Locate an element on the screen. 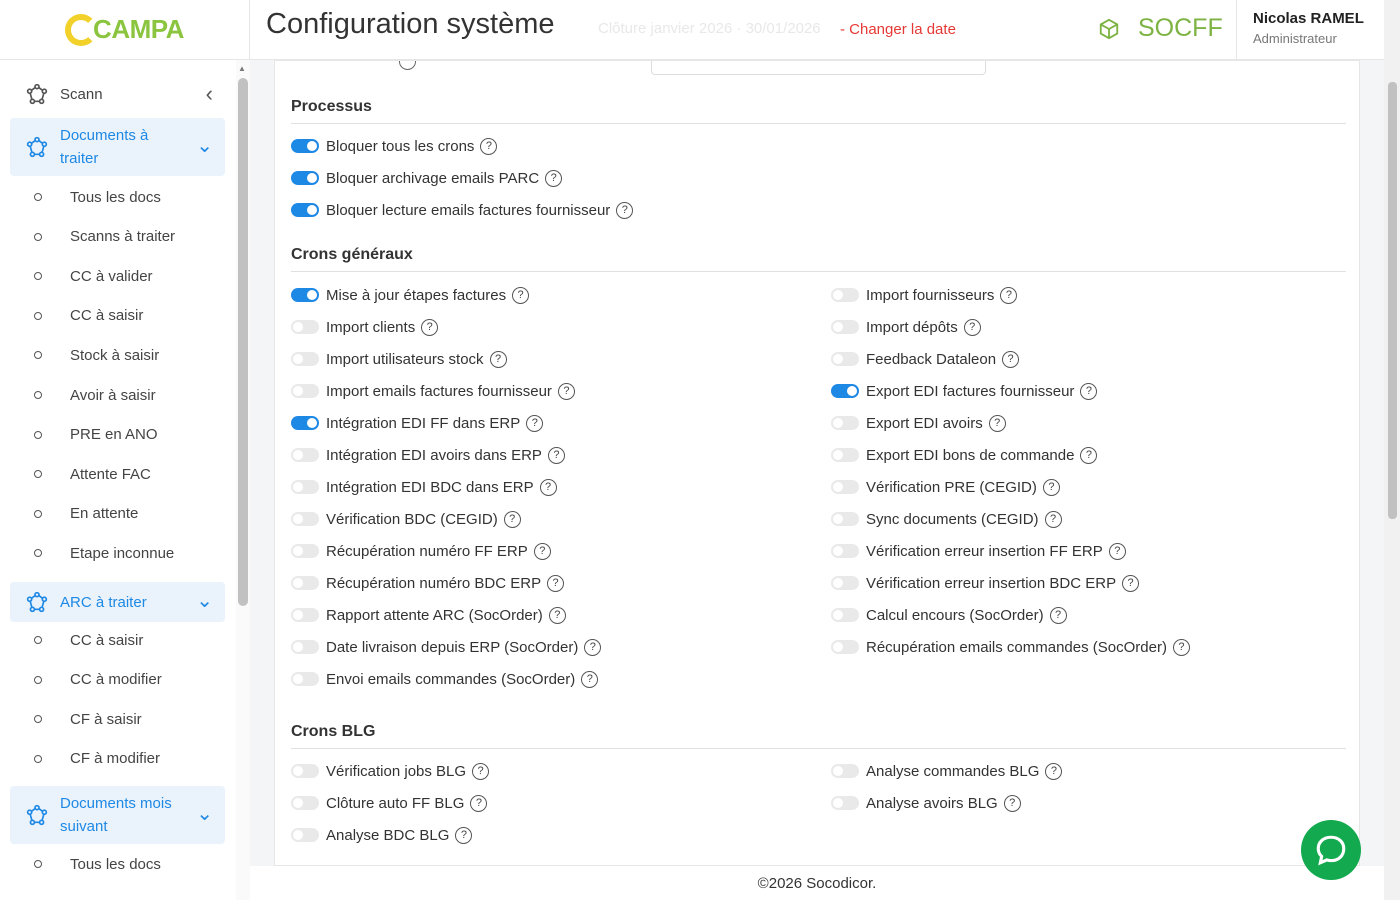 The image size is (1400, 900). page-scroll-thumb is located at coordinates (1392, 300).